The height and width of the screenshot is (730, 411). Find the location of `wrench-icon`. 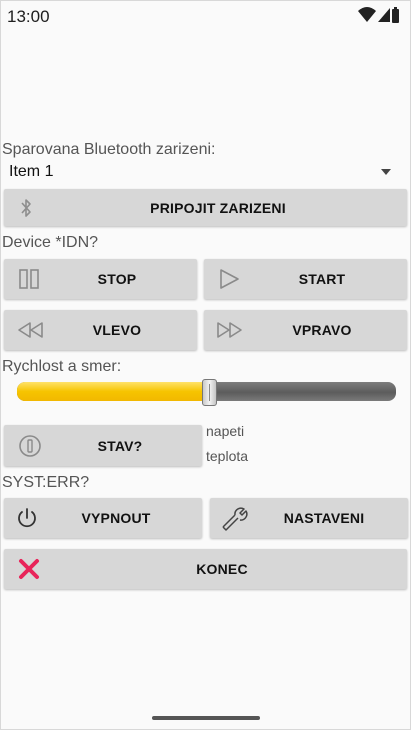

wrench-icon is located at coordinates (235, 519).